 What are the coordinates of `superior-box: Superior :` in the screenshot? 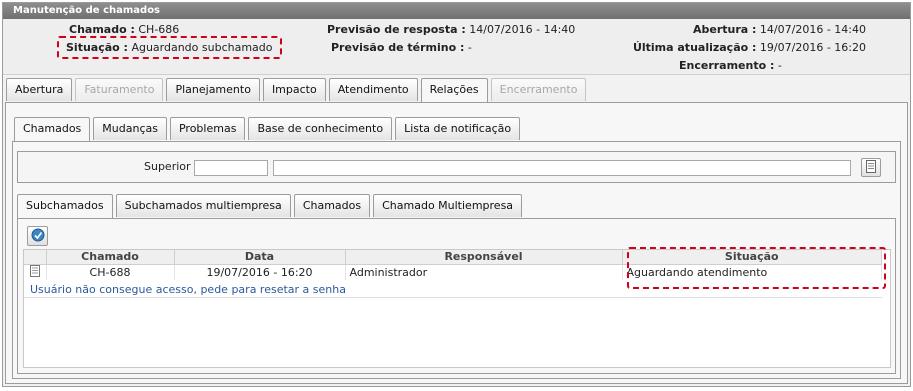 It's located at (456, 167).